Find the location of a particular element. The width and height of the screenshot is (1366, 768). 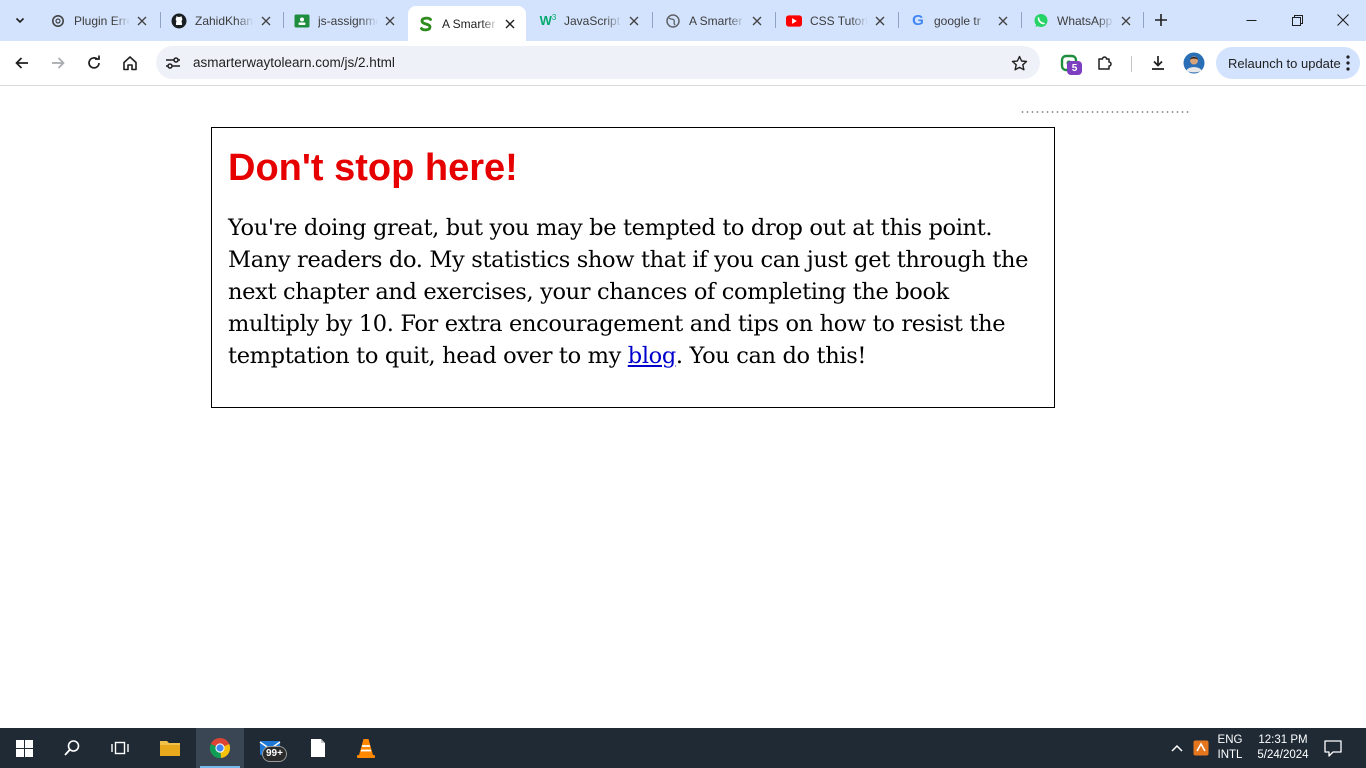

tray-app-icon is located at coordinates (1201, 748).